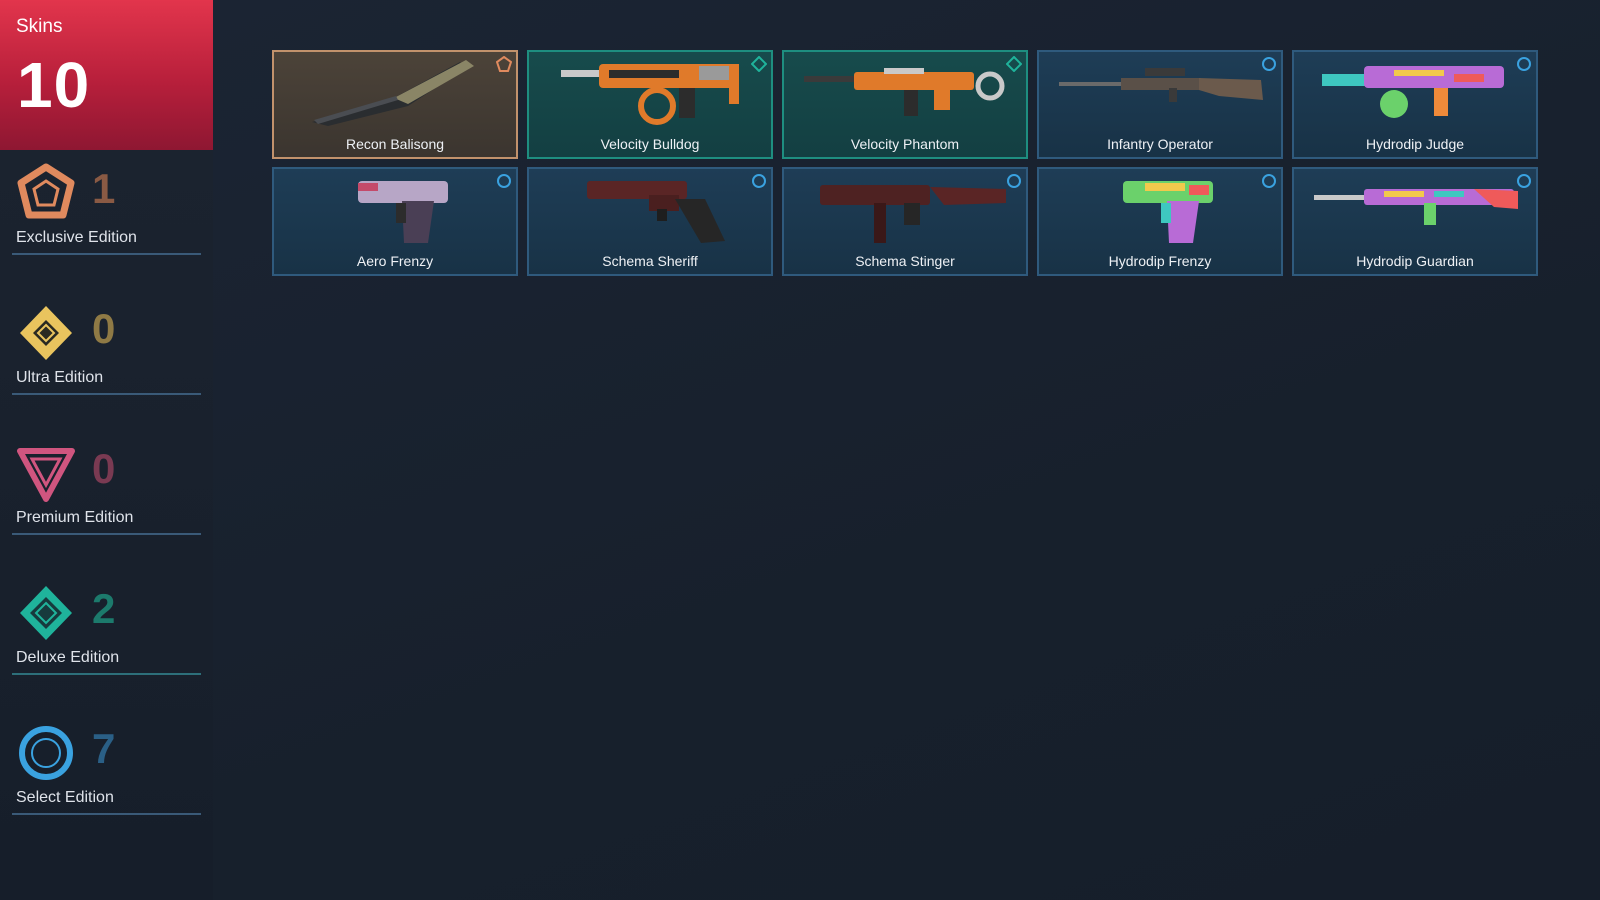 The width and height of the screenshot is (1600, 900). I want to click on revolver-icon, so click(656, 212).